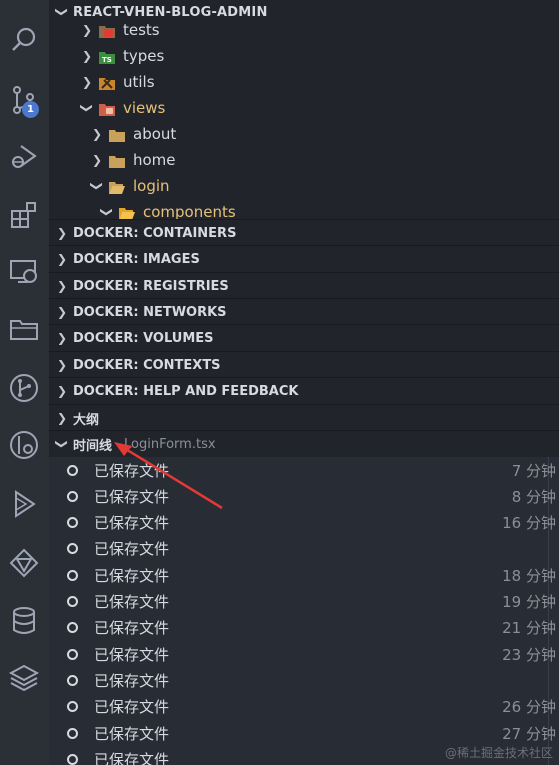 The image size is (559, 765). What do you see at coordinates (304, 602) in the screenshot?
I see `timeline-entry: 已保存文件 19 分钟` at bounding box center [304, 602].